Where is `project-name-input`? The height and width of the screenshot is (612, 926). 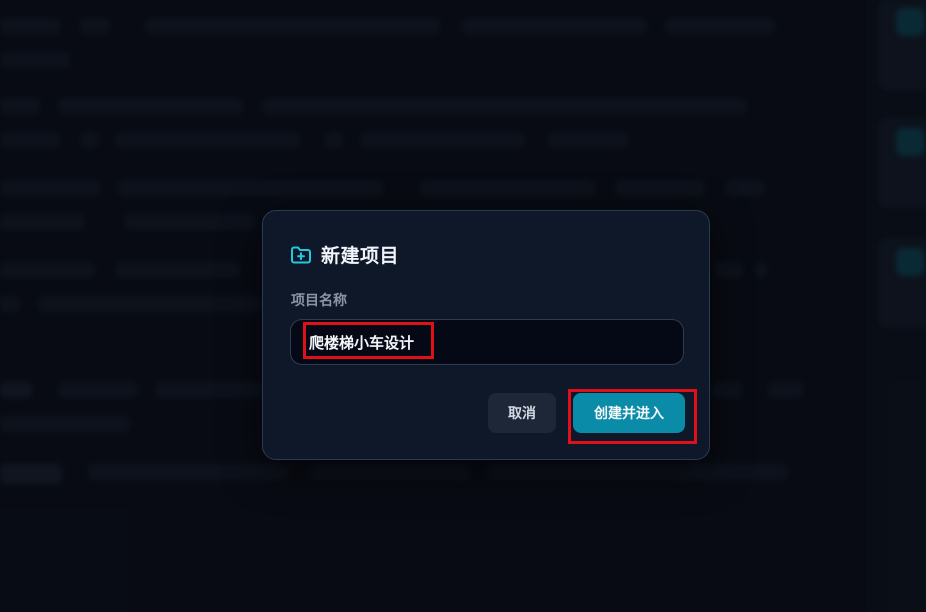 project-name-input is located at coordinates (487, 342).